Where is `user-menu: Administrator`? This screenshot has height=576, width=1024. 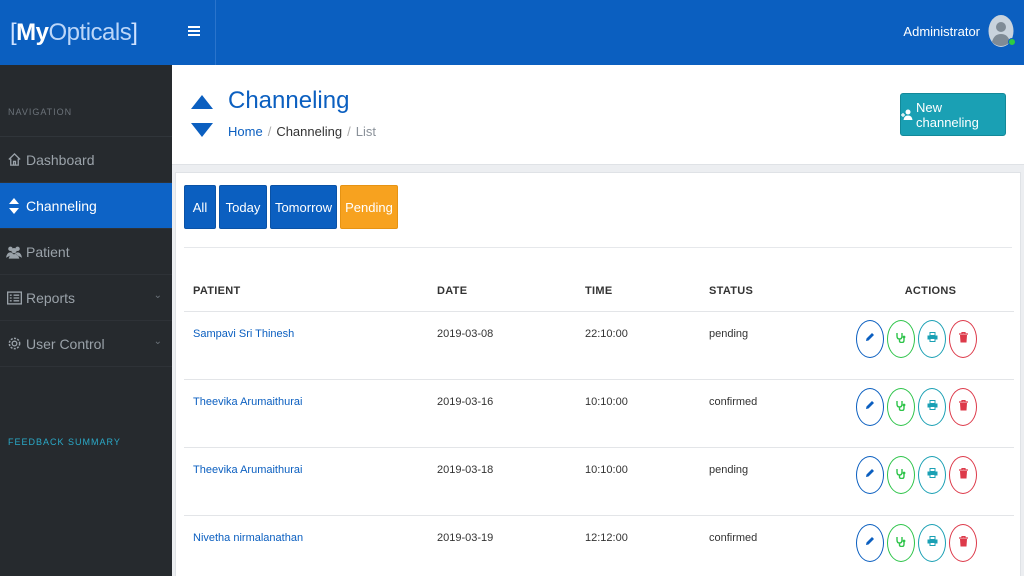
user-menu: Administrator is located at coordinates (959, 31).